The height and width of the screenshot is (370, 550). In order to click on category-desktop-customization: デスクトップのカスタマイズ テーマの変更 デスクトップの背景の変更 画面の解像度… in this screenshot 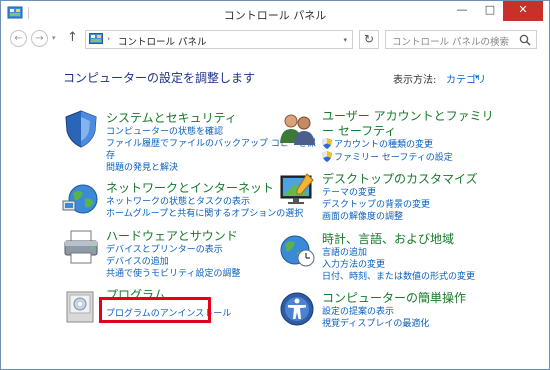, I will do `click(390, 196)`.